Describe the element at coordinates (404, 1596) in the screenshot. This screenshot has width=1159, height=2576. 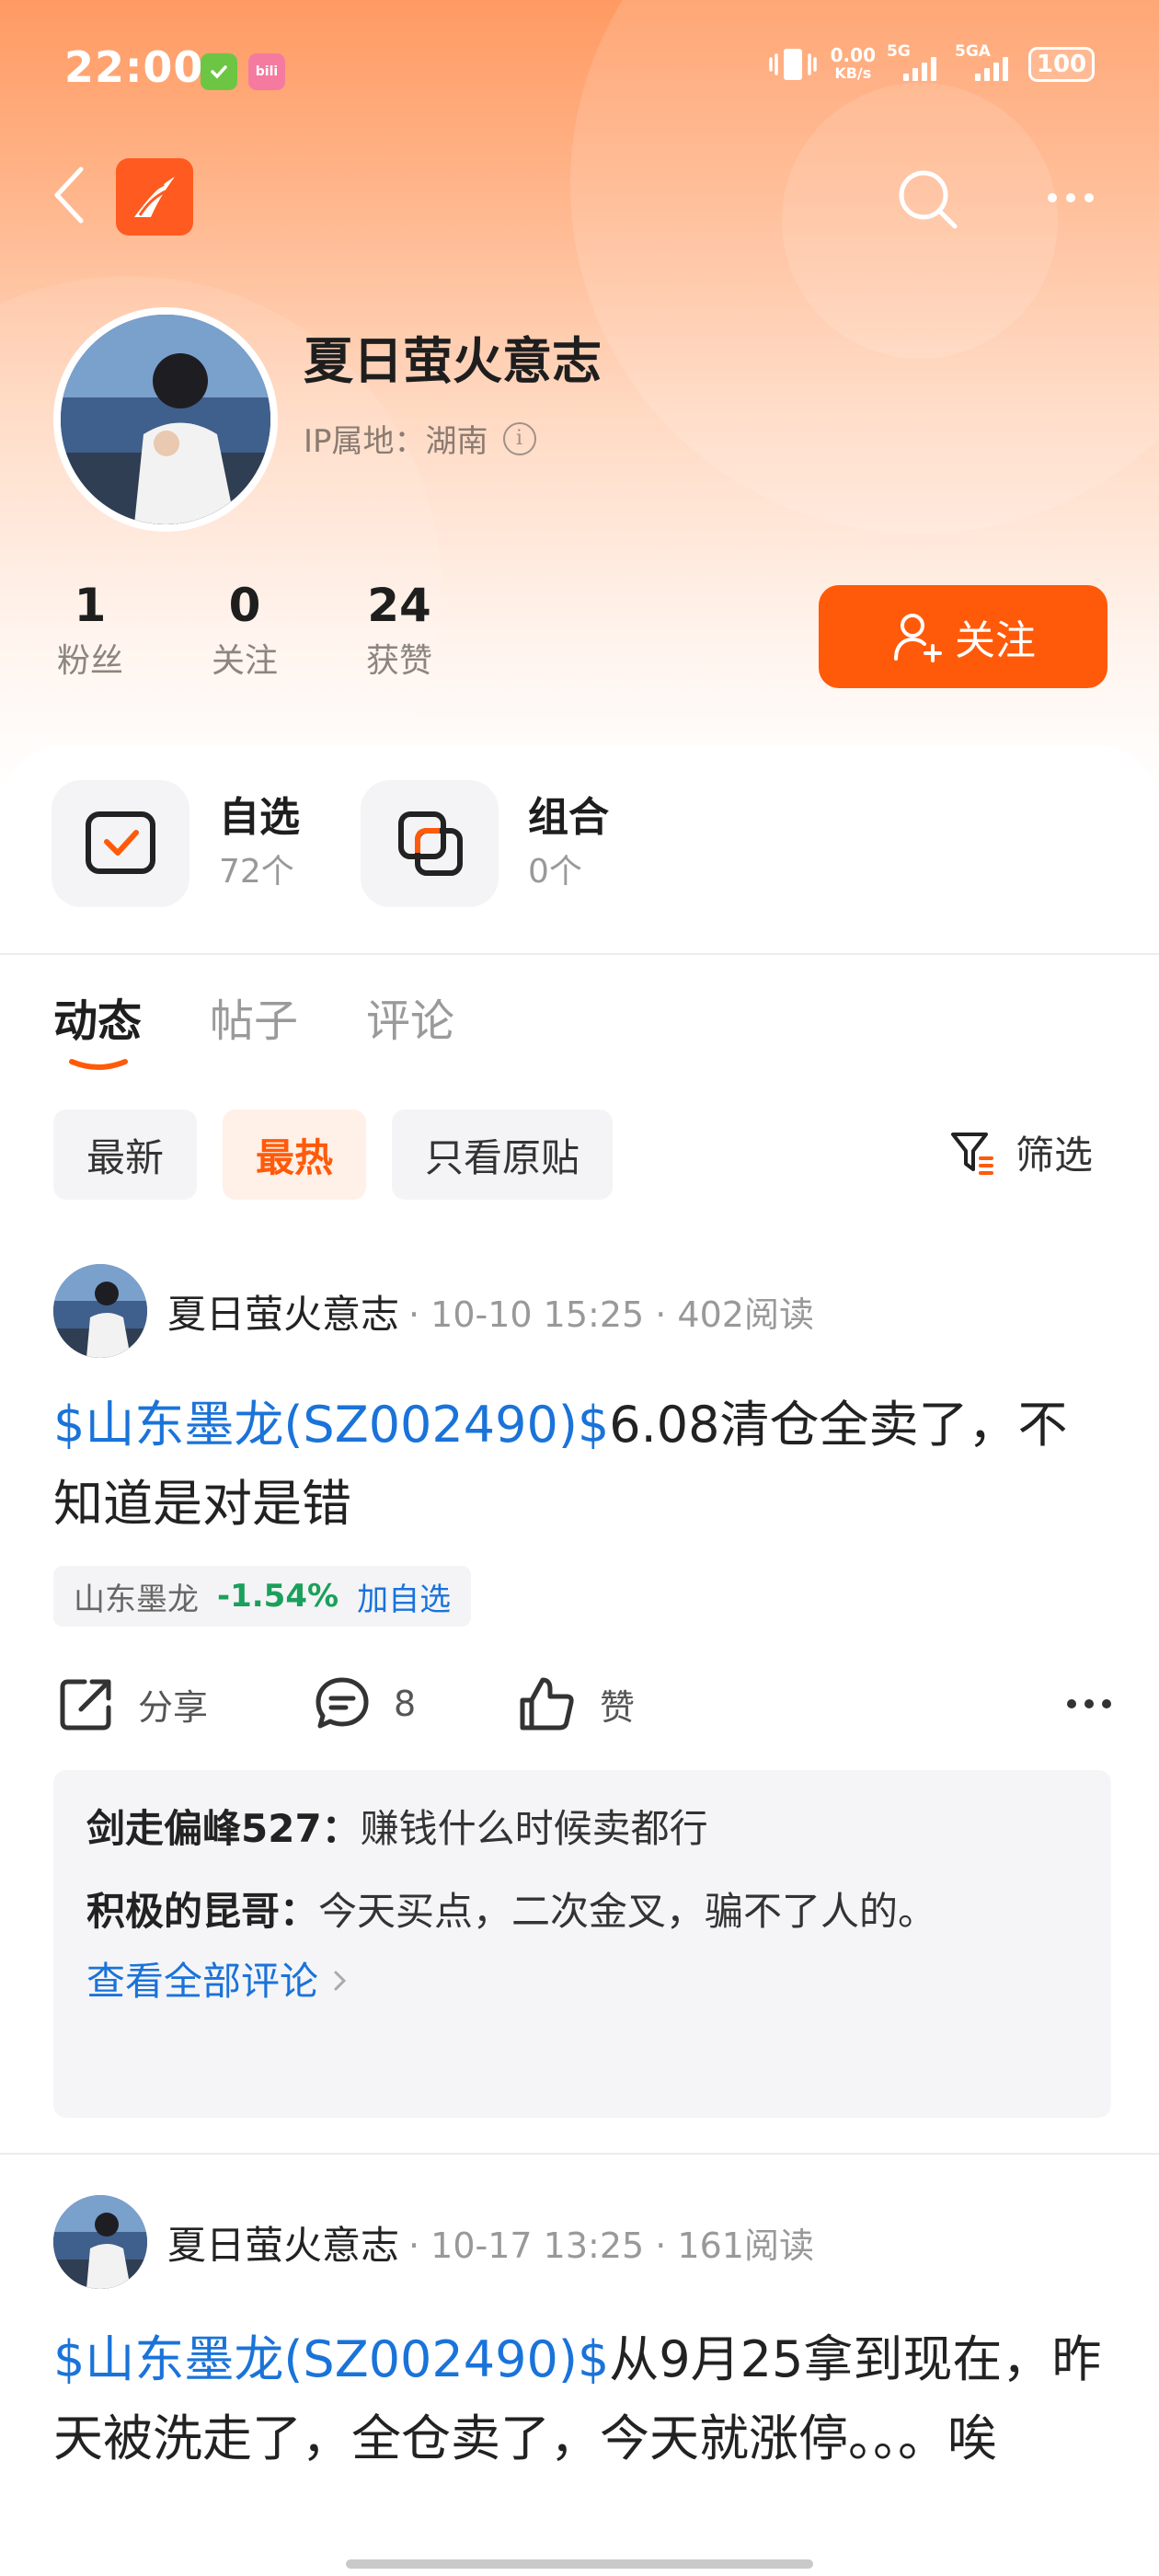
I see `add-watchlist-link: 加自选` at that location.